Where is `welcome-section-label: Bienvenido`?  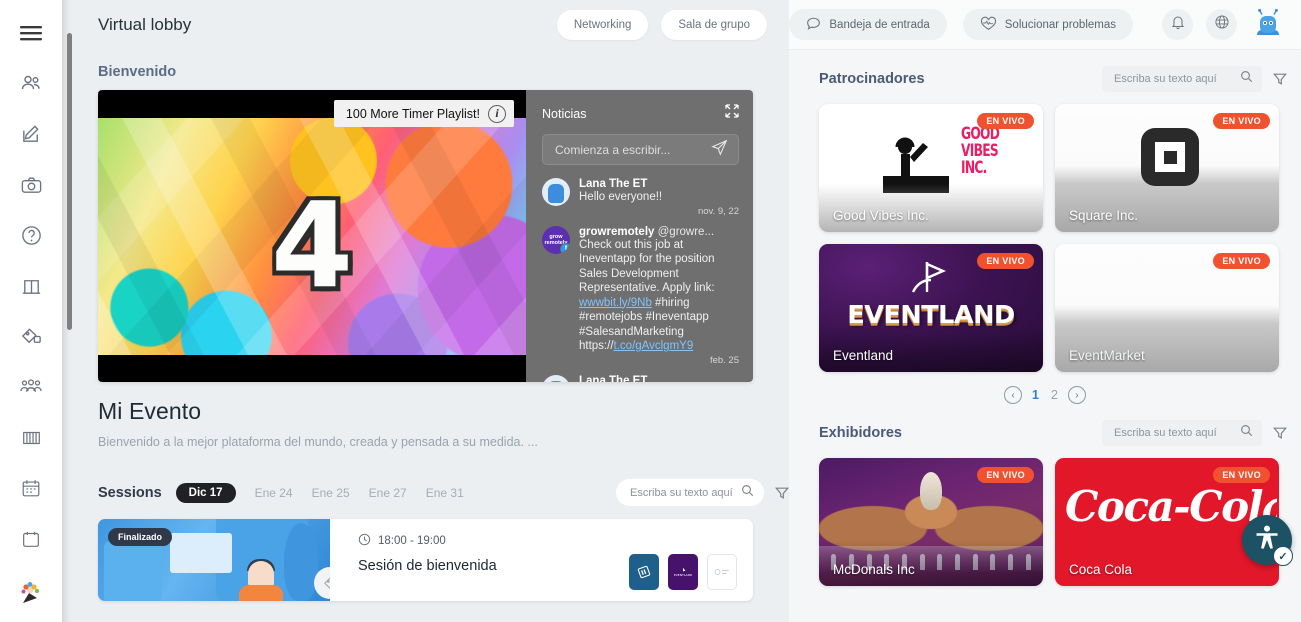
welcome-section-label: Bienvenido is located at coordinates (137, 72).